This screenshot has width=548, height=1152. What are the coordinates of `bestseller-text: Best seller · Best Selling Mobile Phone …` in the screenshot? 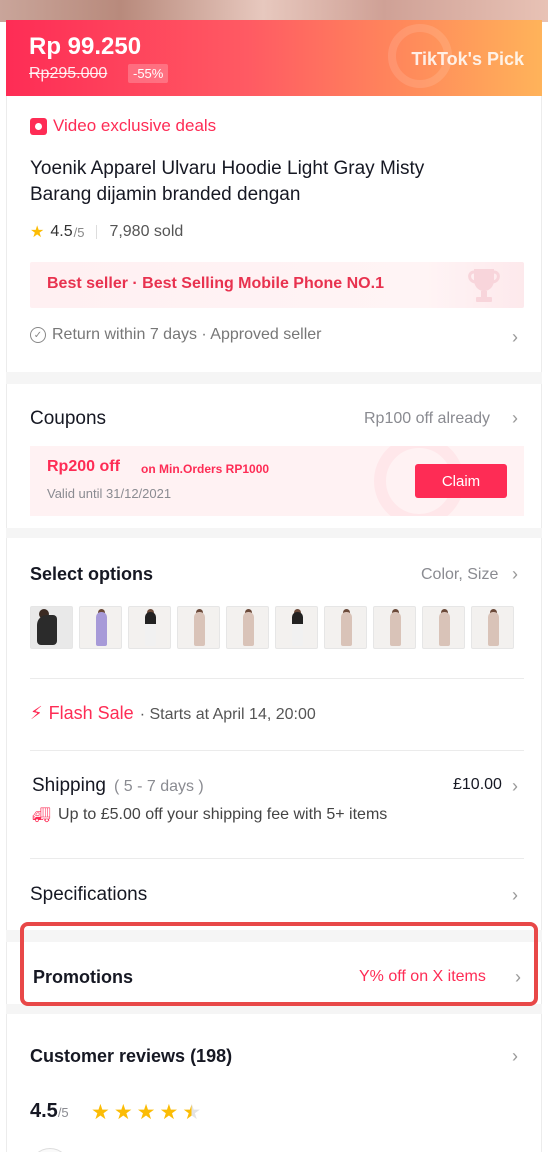 It's located at (215, 283).